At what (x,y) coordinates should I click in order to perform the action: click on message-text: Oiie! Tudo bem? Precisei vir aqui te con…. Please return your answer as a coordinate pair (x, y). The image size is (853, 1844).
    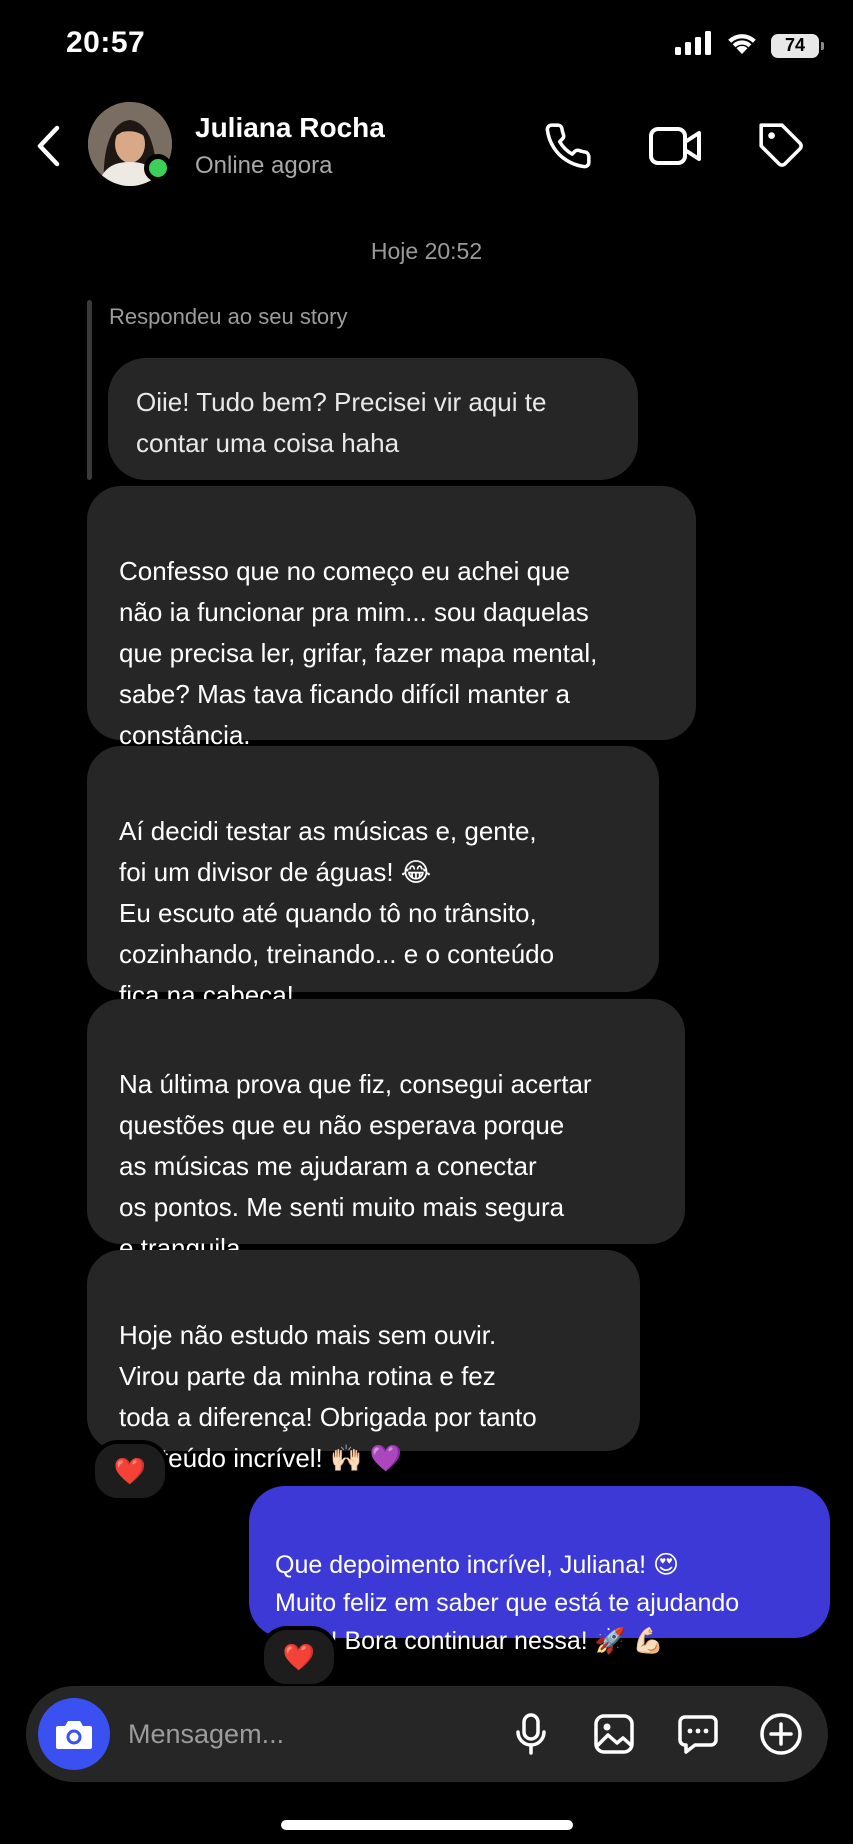
    Looking at the image, I should click on (341, 422).